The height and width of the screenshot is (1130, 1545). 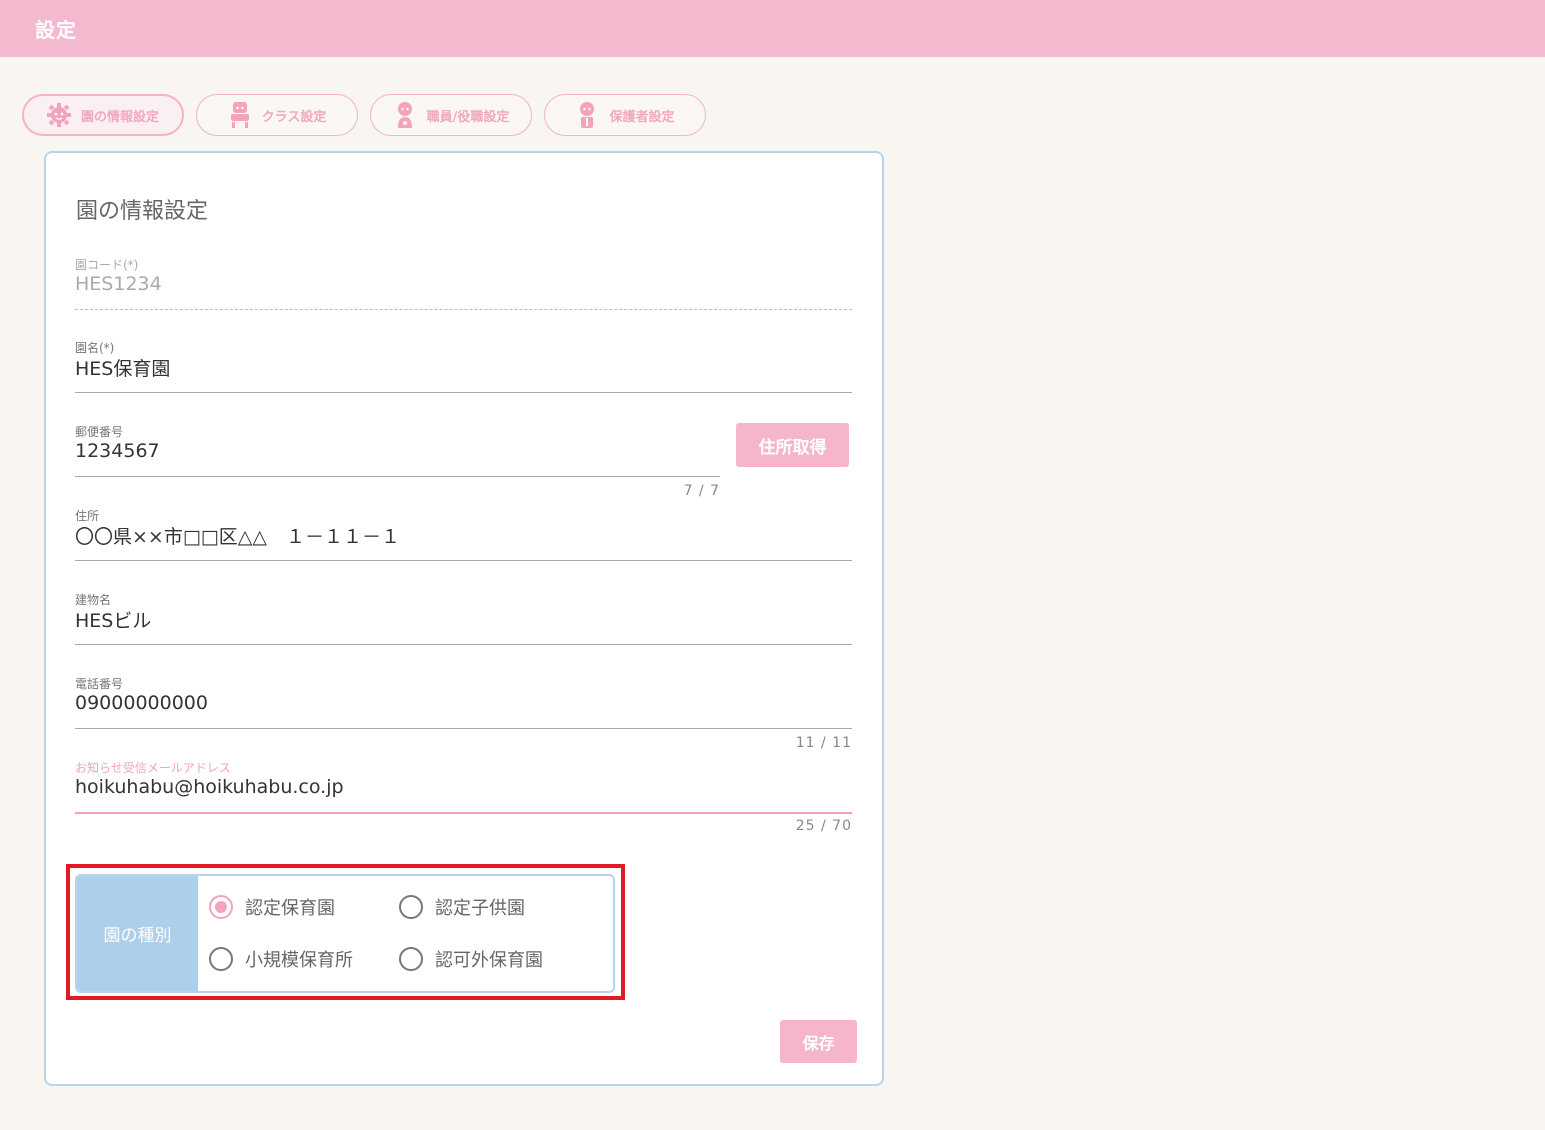 What do you see at coordinates (792, 445) in the screenshot?
I see `fetch-address-button: 住所取得` at bounding box center [792, 445].